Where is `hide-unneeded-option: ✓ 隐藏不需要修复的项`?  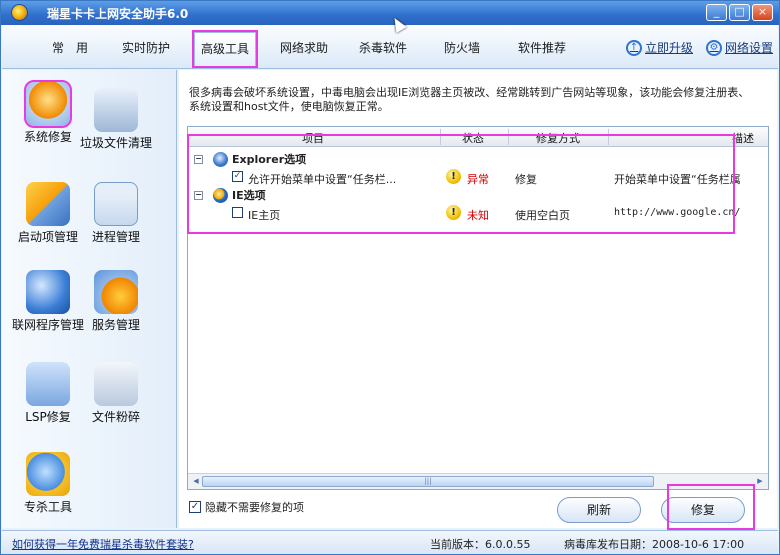 hide-unneeded-option: ✓ 隐藏不需要修复的项 is located at coordinates (246, 507).